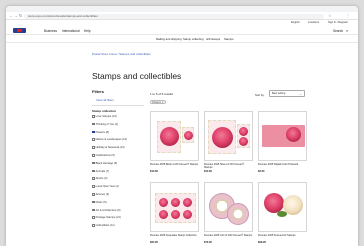 The height and width of the screenshot is (246, 364). Describe the element at coordinates (102, 132) in the screenshot. I see `filter-option-label: Flowers (8)` at that location.